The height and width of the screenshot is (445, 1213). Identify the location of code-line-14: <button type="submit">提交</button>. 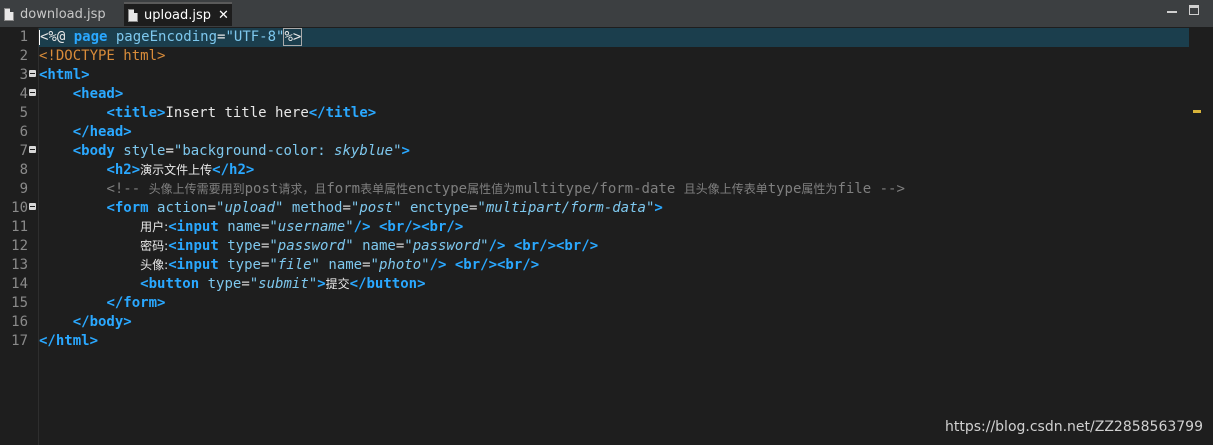
(232, 284).